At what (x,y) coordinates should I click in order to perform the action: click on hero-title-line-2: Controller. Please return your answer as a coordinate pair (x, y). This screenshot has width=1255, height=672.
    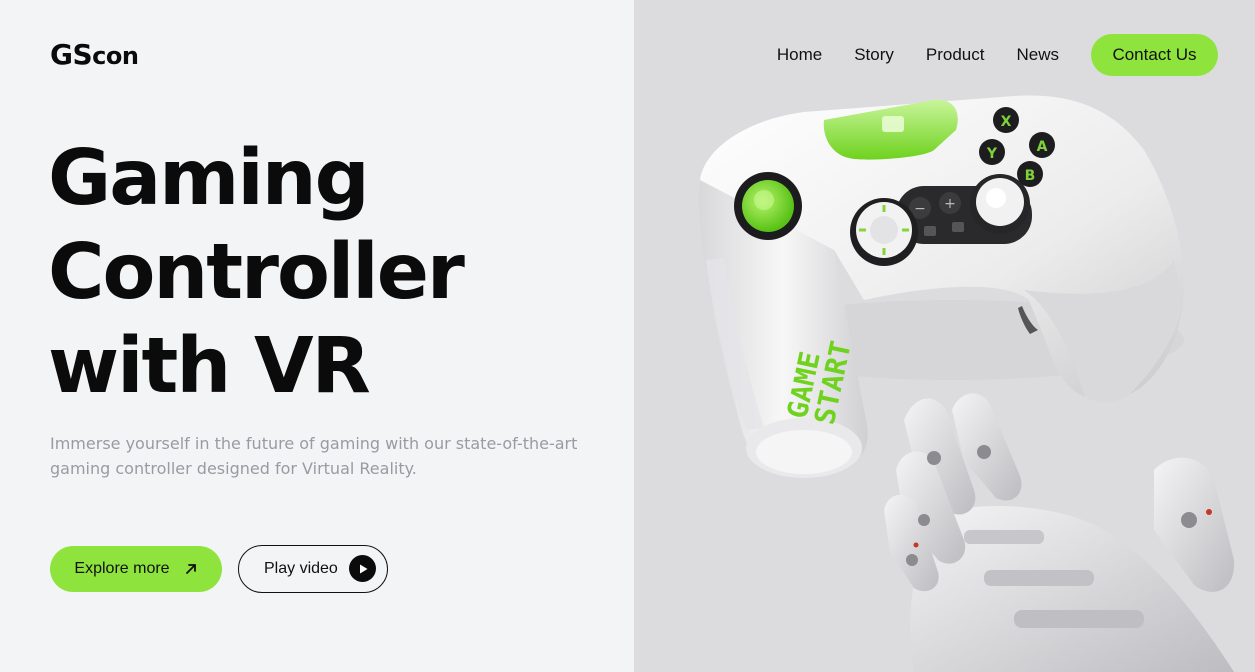
    Looking at the image, I should click on (256, 272).